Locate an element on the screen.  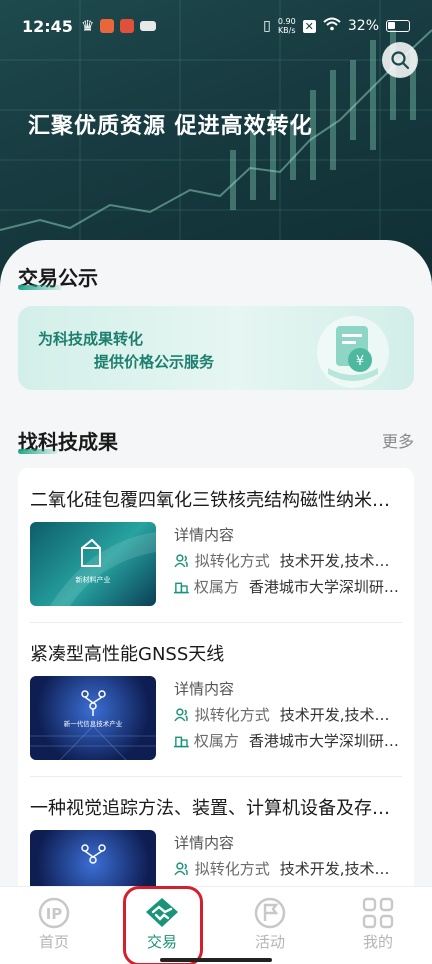
battery-percent: 32% is located at coordinates (363, 26).